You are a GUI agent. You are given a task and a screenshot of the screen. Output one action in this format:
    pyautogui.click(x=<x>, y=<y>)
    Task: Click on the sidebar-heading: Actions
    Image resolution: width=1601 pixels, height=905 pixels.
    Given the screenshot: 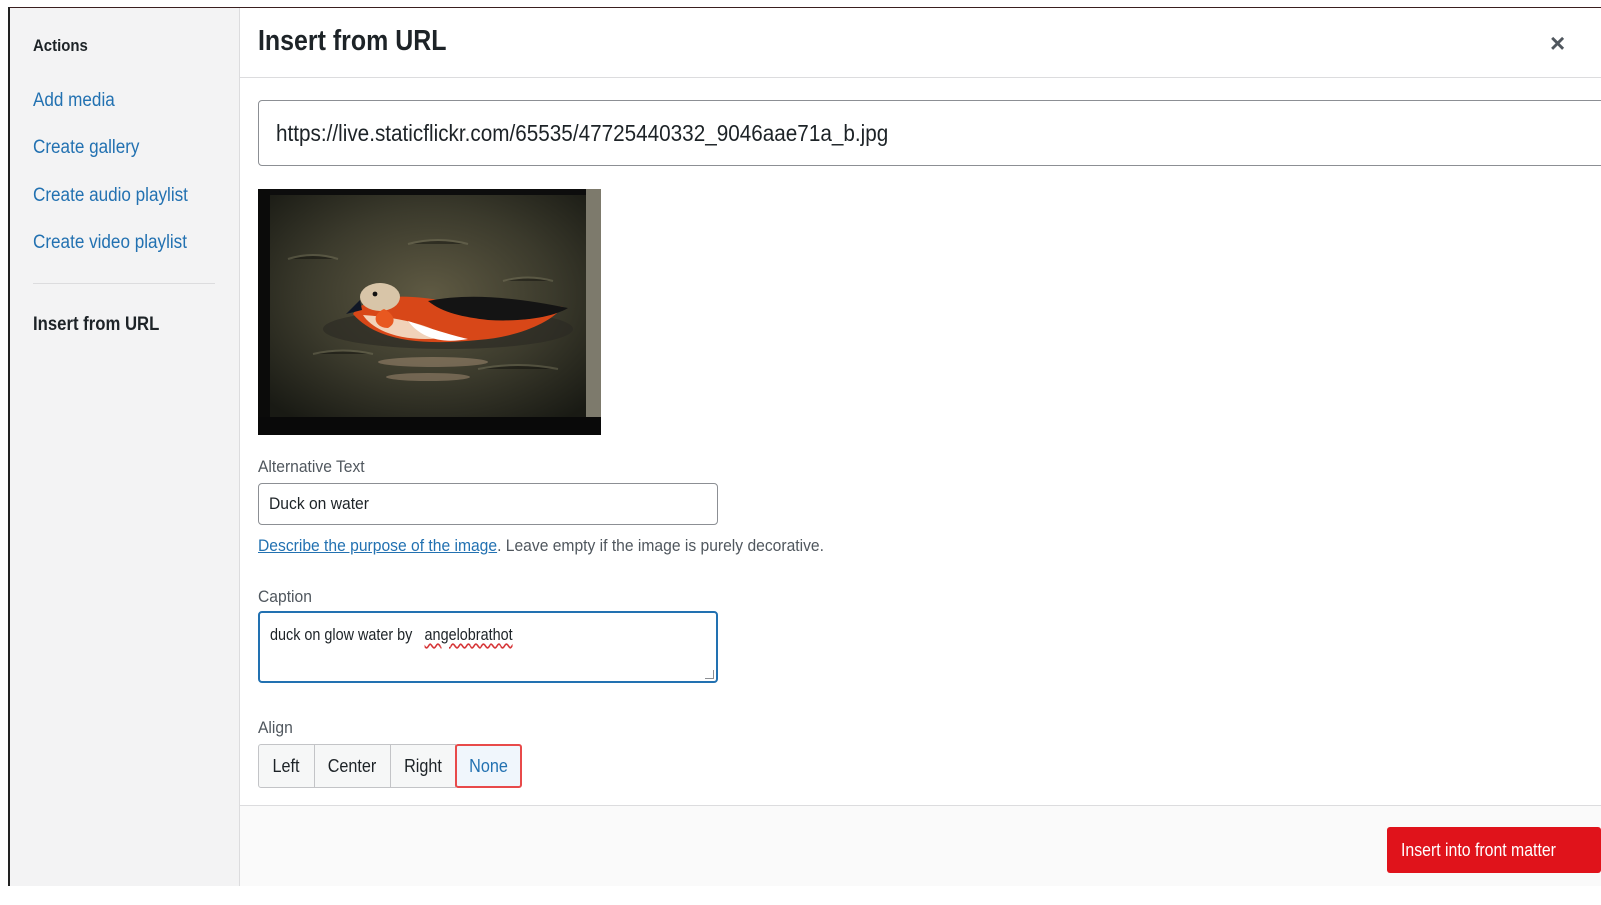 What is the action you would take?
    pyautogui.click(x=60, y=45)
    